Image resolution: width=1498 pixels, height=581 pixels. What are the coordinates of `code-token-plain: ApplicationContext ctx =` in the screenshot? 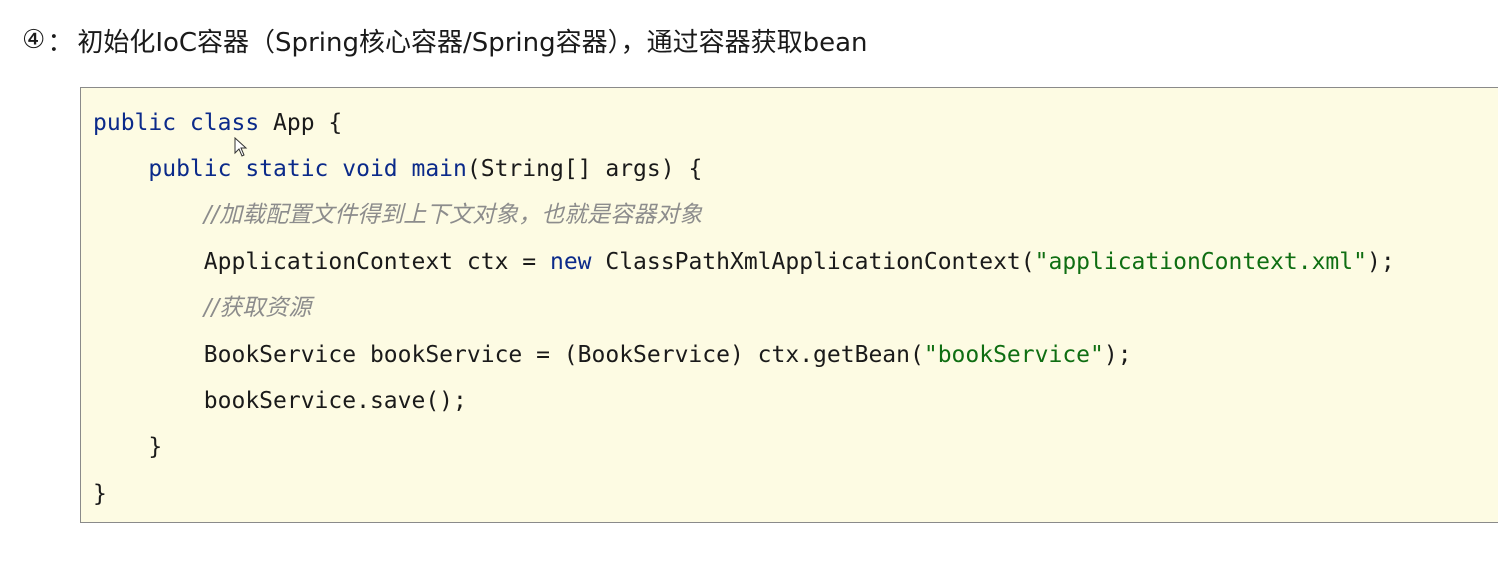 It's located at (376, 262).